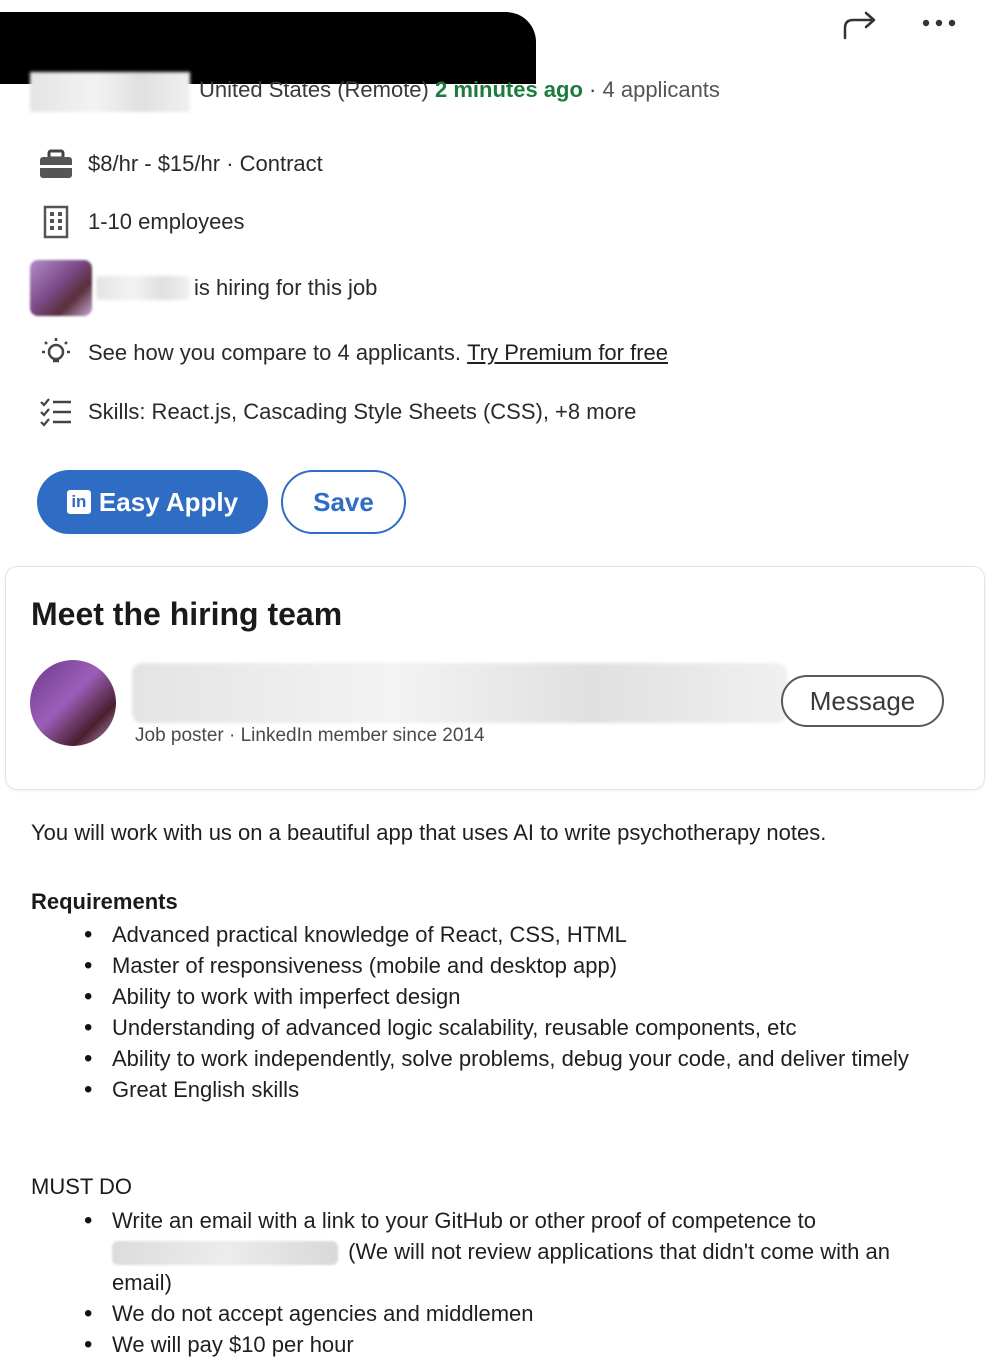  I want to click on message-button: Message, so click(862, 701).